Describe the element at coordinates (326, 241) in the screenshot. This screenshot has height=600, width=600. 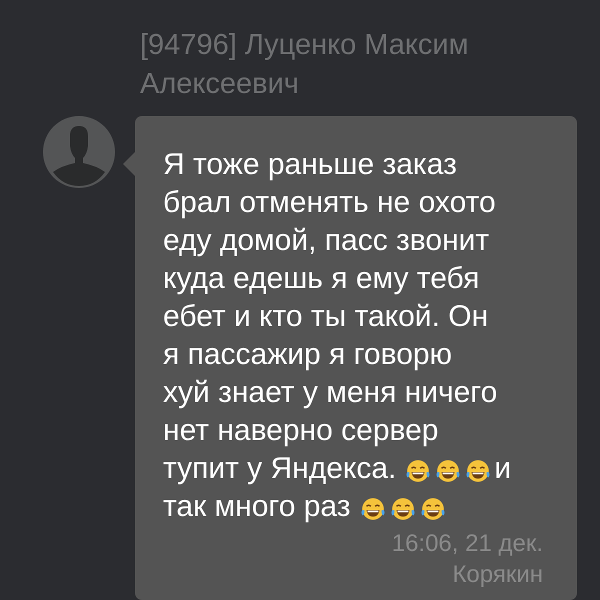
I see `message-text: еду домой, пасс звонит` at that location.